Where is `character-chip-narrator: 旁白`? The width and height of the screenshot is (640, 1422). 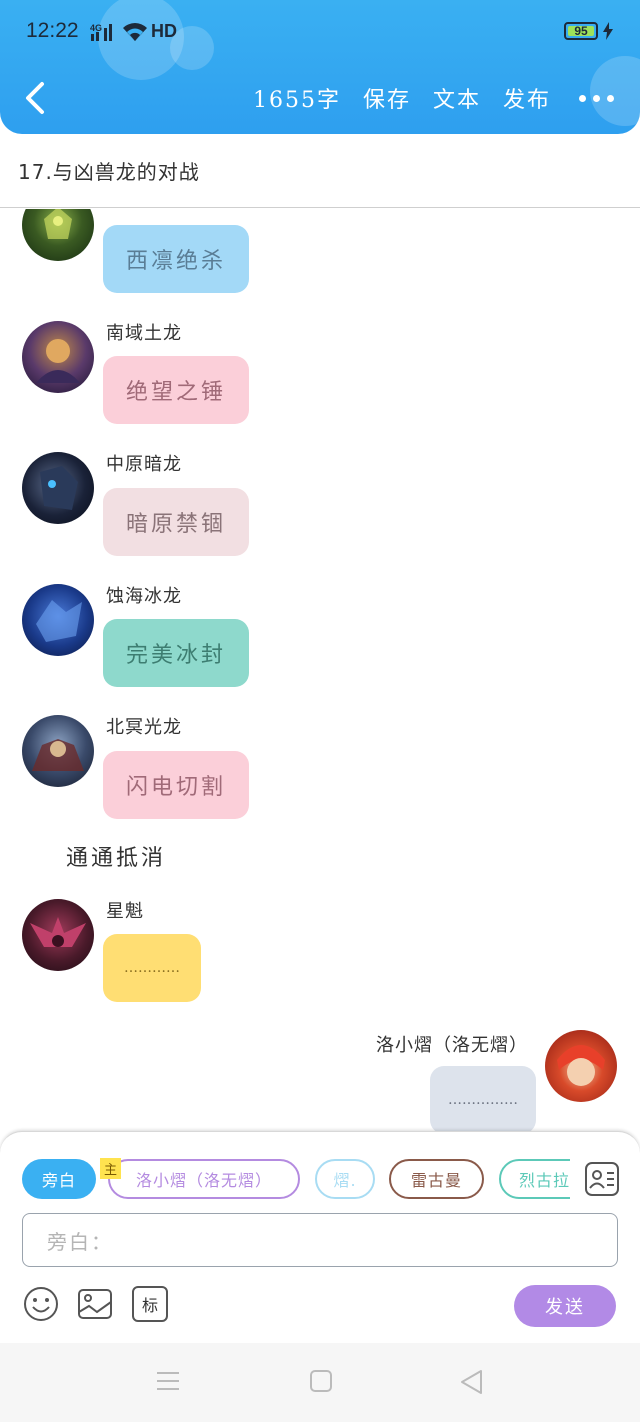
character-chip-narrator: 旁白 is located at coordinates (59, 1179).